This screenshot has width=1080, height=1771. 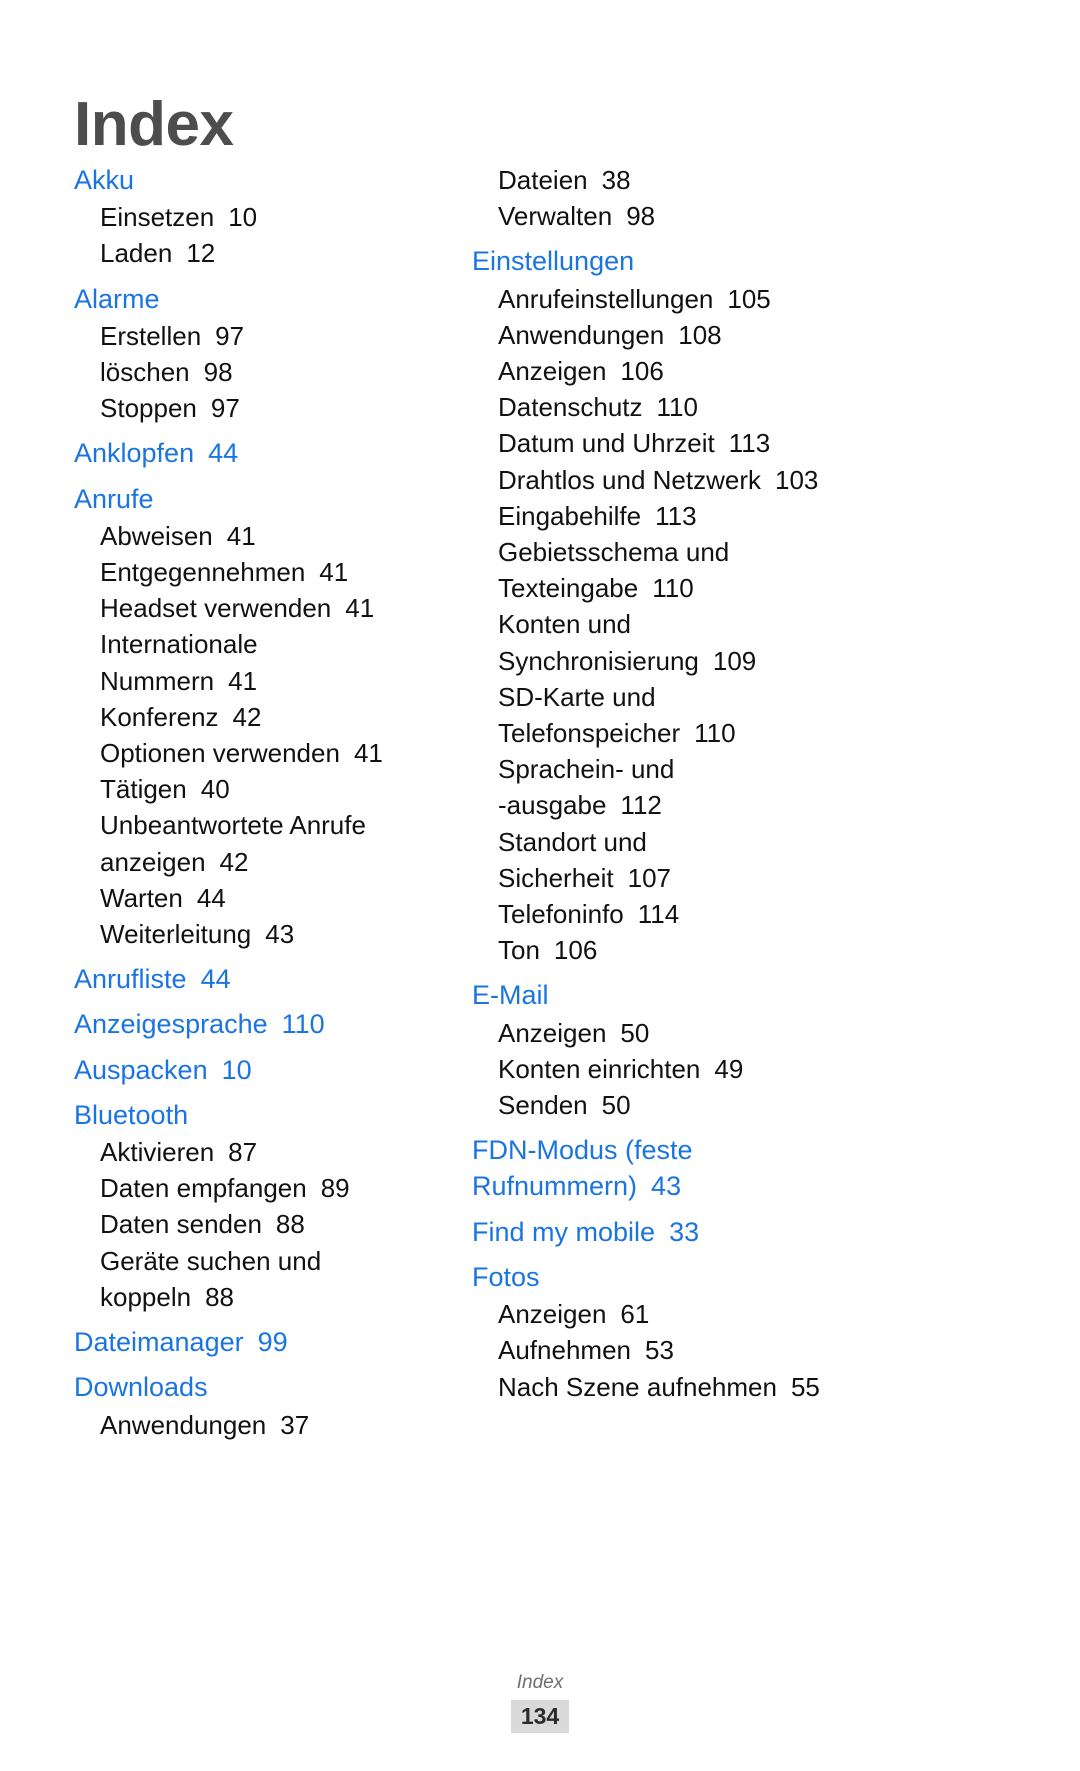 What do you see at coordinates (261, 299) in the screenshot?
I see `index-heading: Alarme` at bounding box center [261, 299].